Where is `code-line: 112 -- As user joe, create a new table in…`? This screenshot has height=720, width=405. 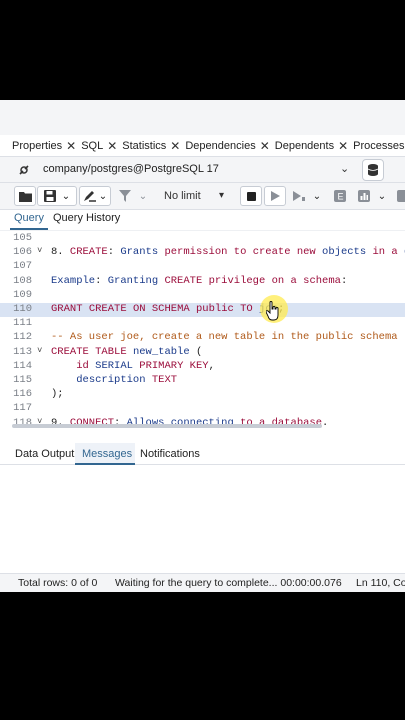 code-line: 112 -- As user joe, create a new table in… is located at coordinates (202, 338).